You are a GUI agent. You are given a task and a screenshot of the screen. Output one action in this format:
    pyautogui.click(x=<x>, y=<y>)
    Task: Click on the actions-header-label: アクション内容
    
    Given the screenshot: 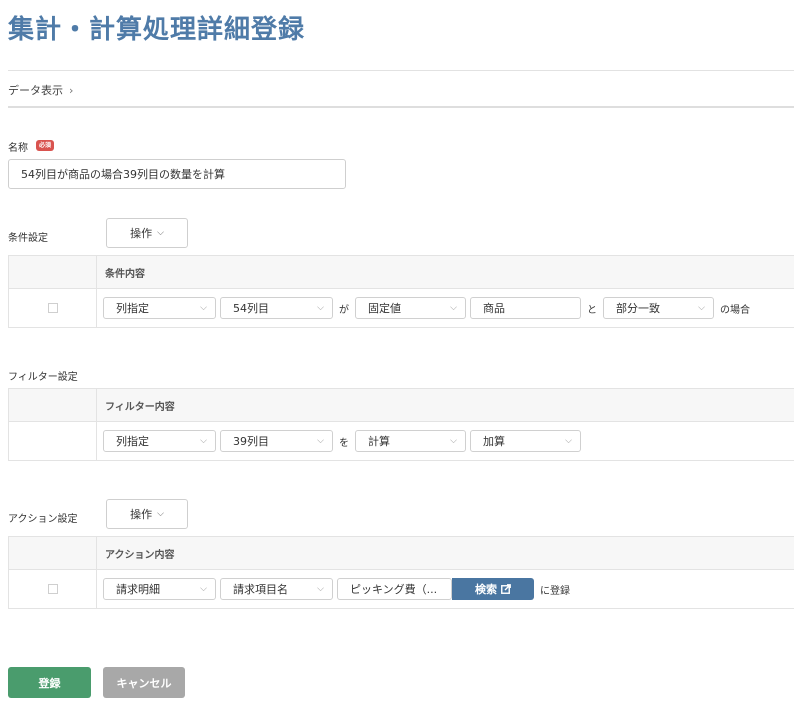 What is the action you would take?
    pyautogui.click(x=140, y=555)
    